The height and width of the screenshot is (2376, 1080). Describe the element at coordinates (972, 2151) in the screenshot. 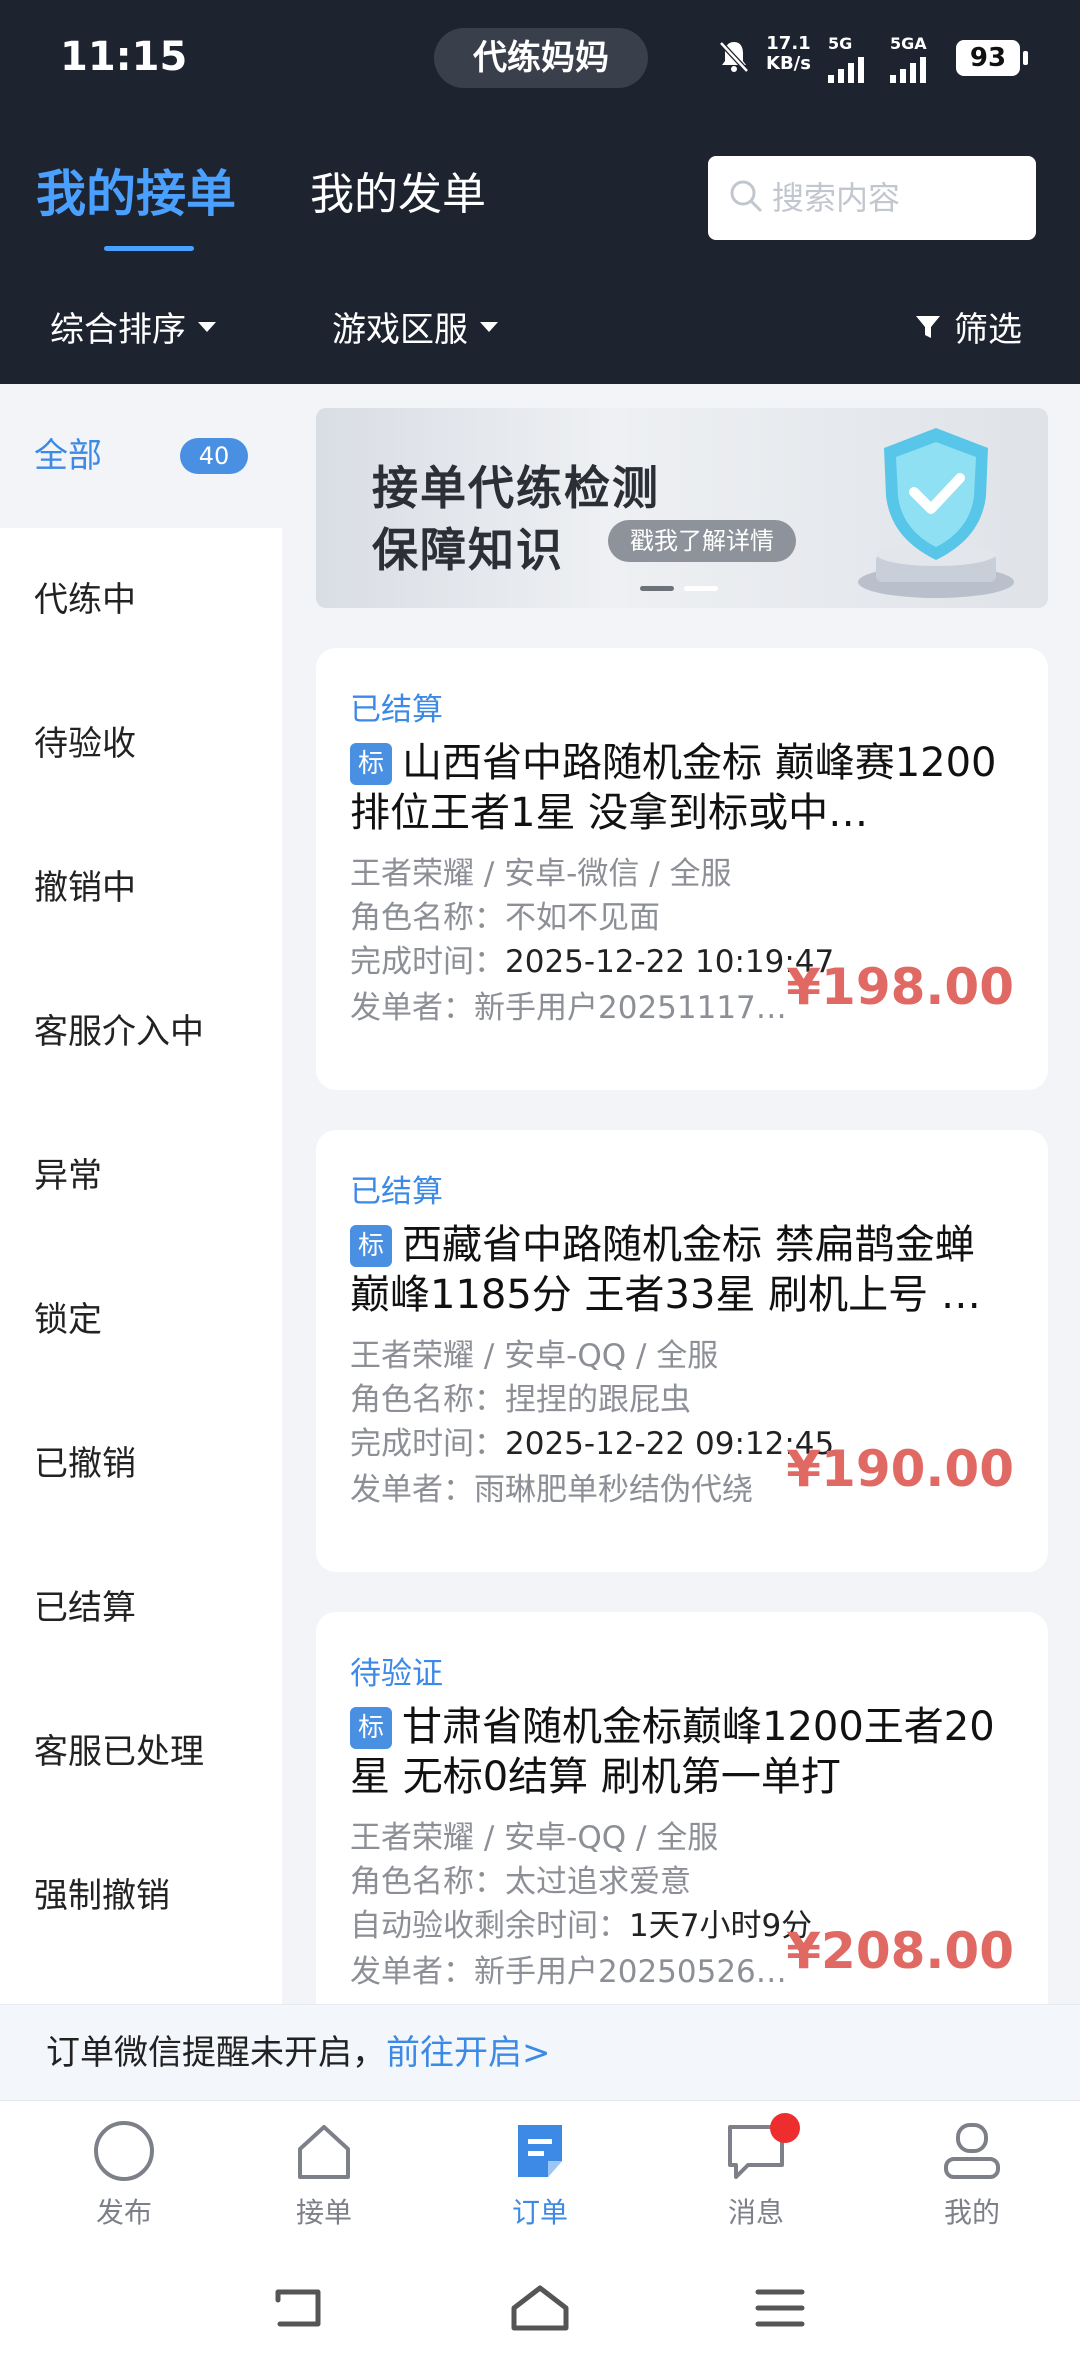

I see `profile-icon` at that location.